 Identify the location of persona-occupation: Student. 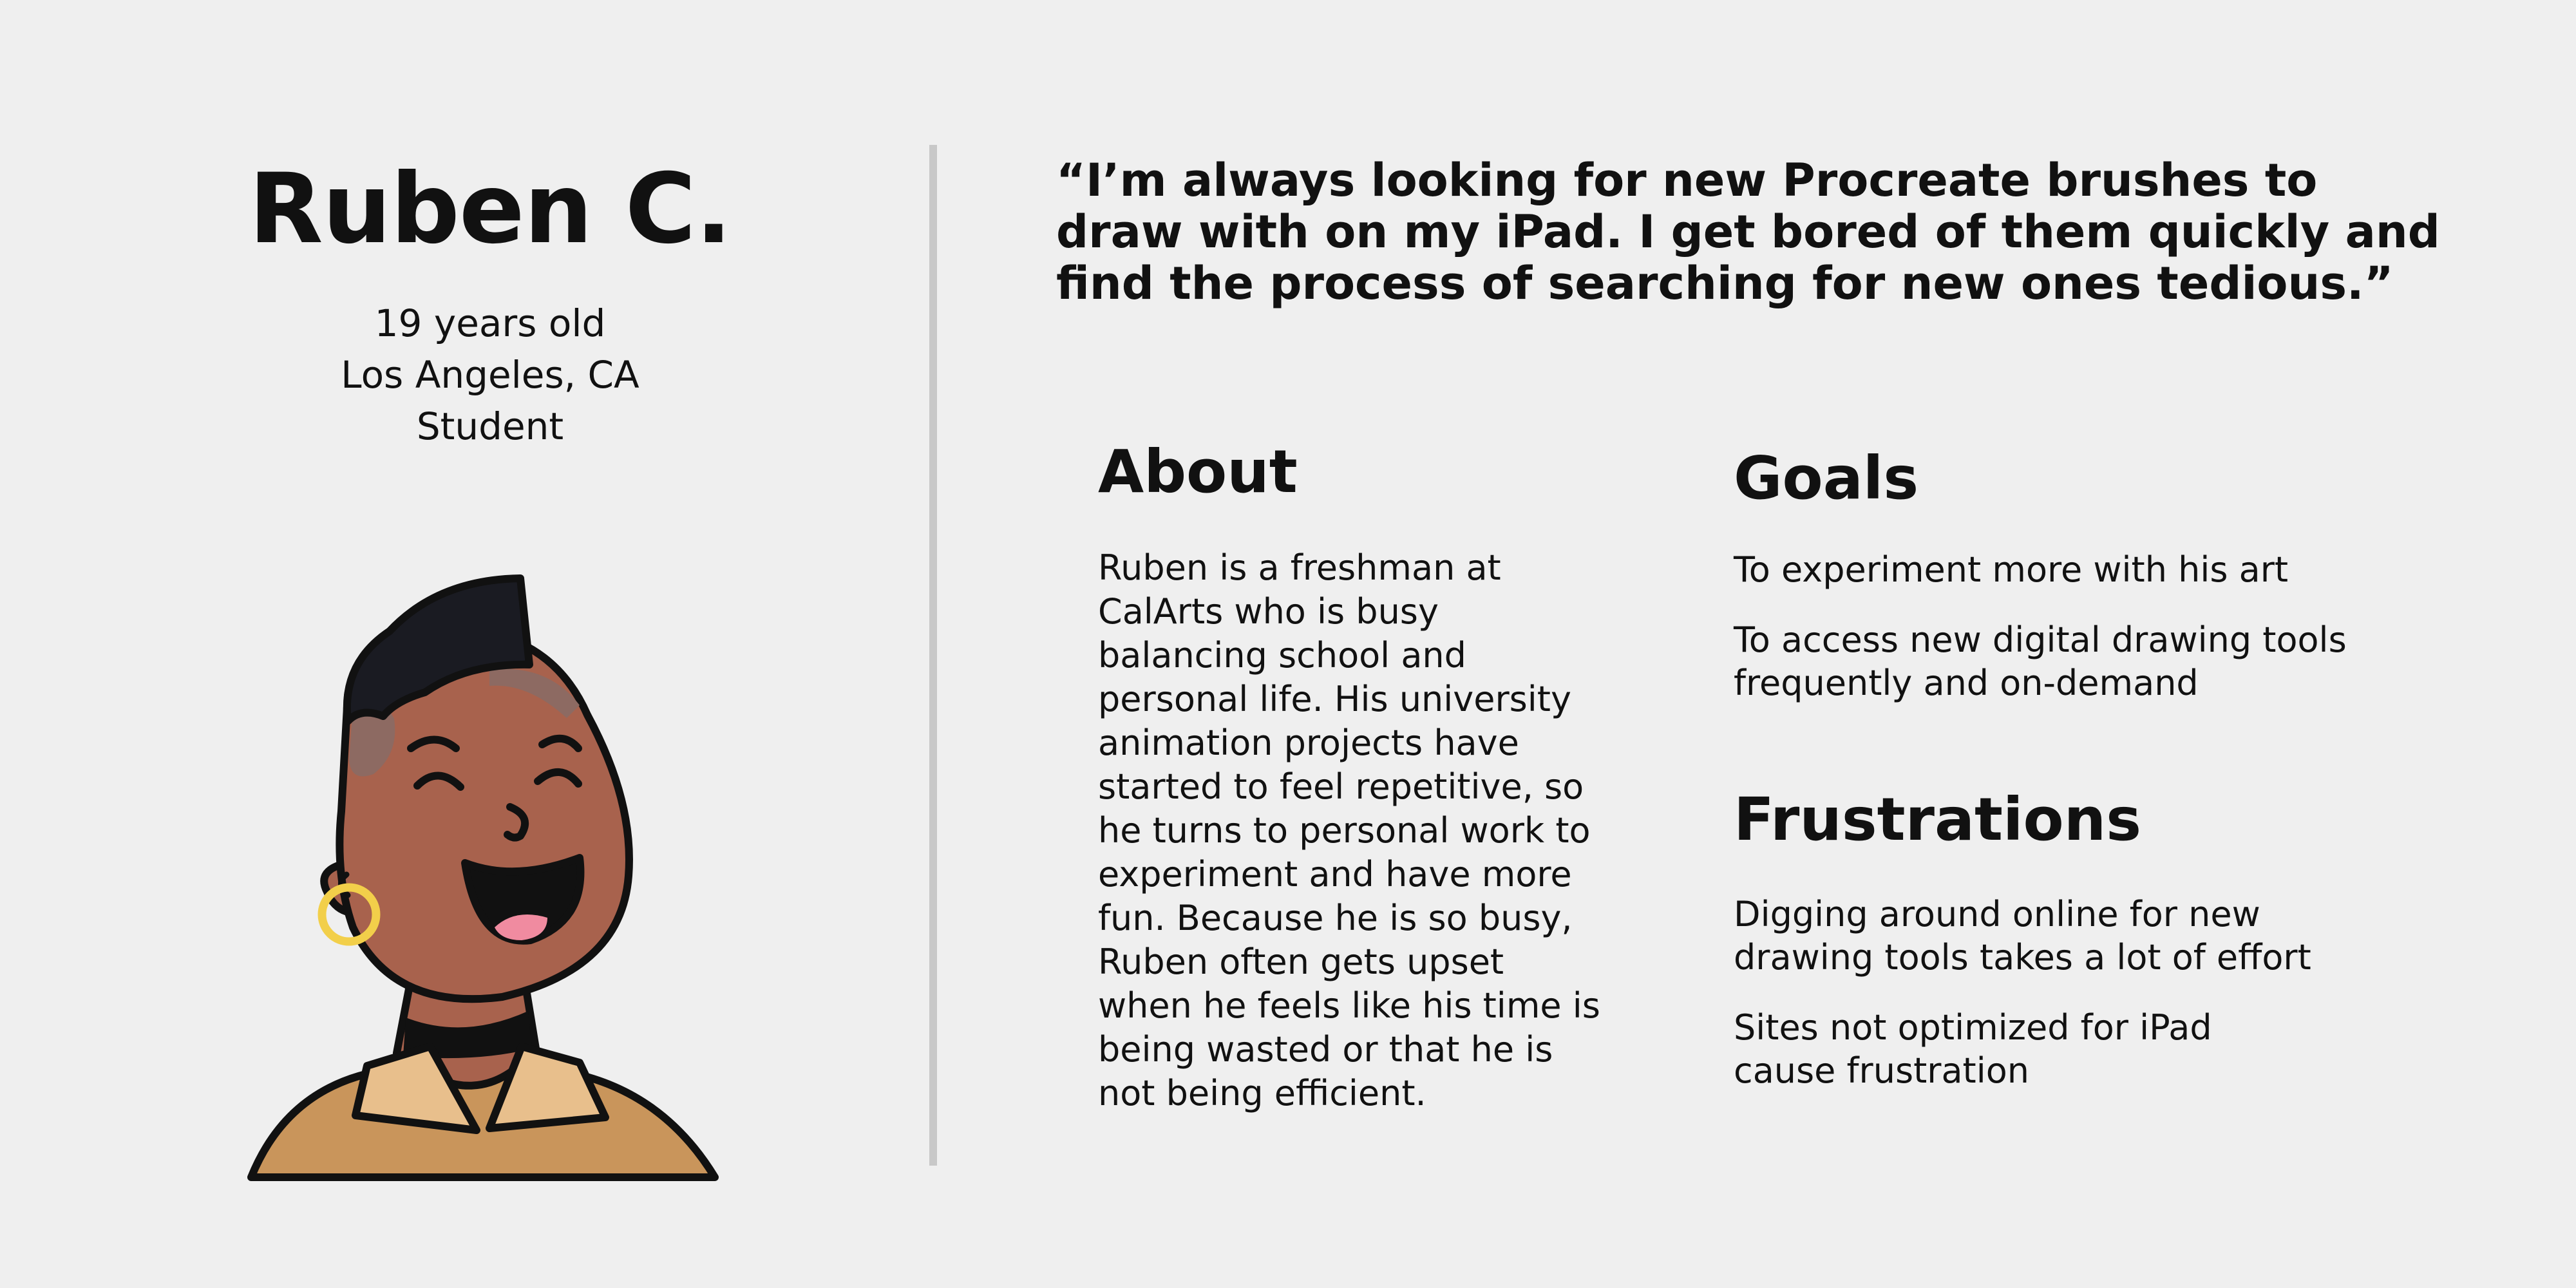
(490, 426).